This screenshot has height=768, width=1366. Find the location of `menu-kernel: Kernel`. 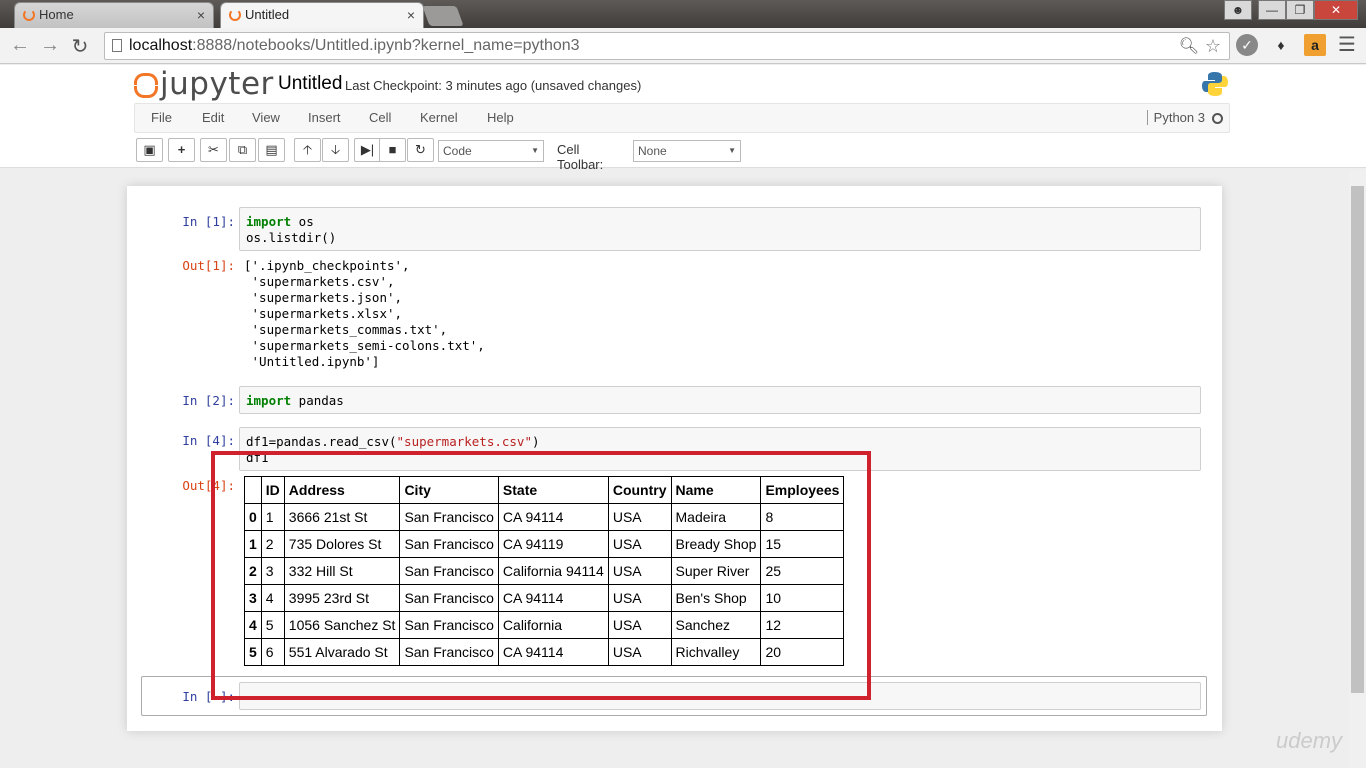

menu-kernel: Kernel is located at coordinates (439, 117).